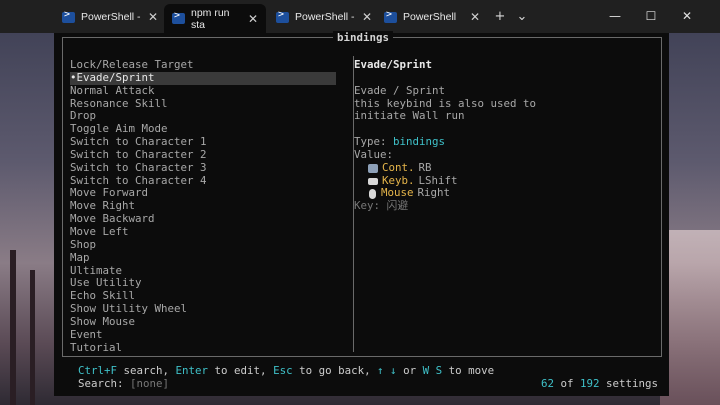  What do you see at coordinates (203, 65) in the screenshot?
I see `binding-list-item: Lock/Release Target` at bounding box center [203, 65].